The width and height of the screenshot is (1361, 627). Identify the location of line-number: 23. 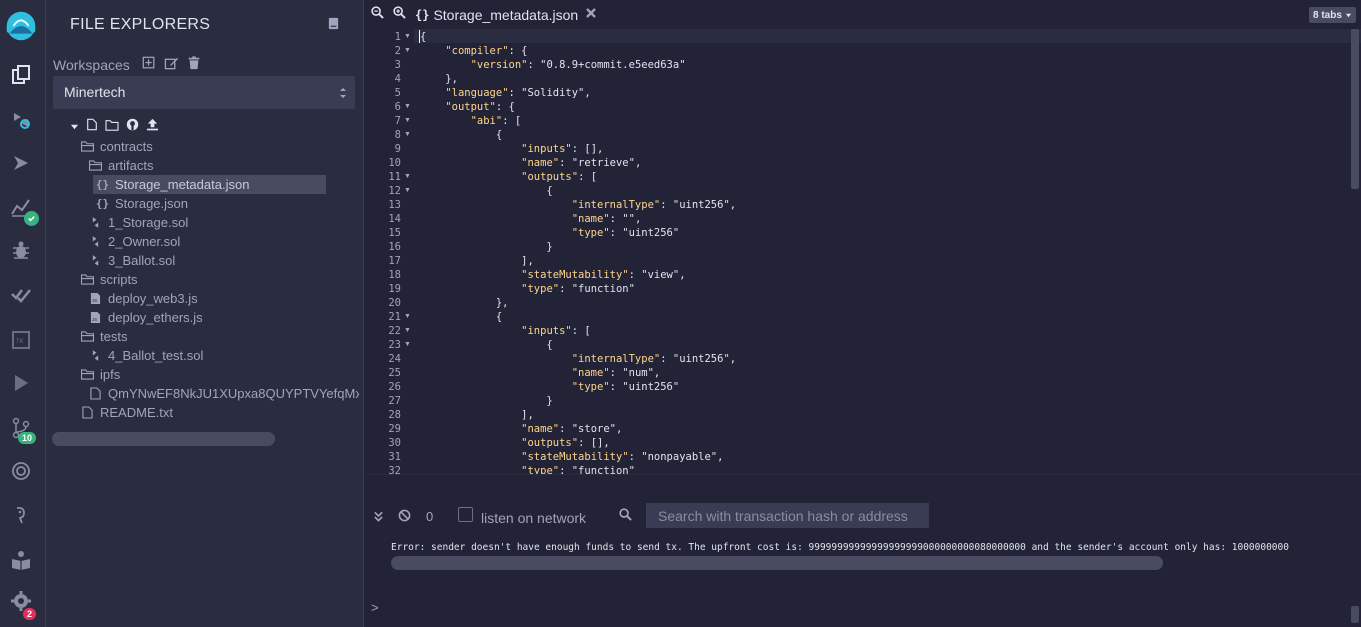
(394, 345).